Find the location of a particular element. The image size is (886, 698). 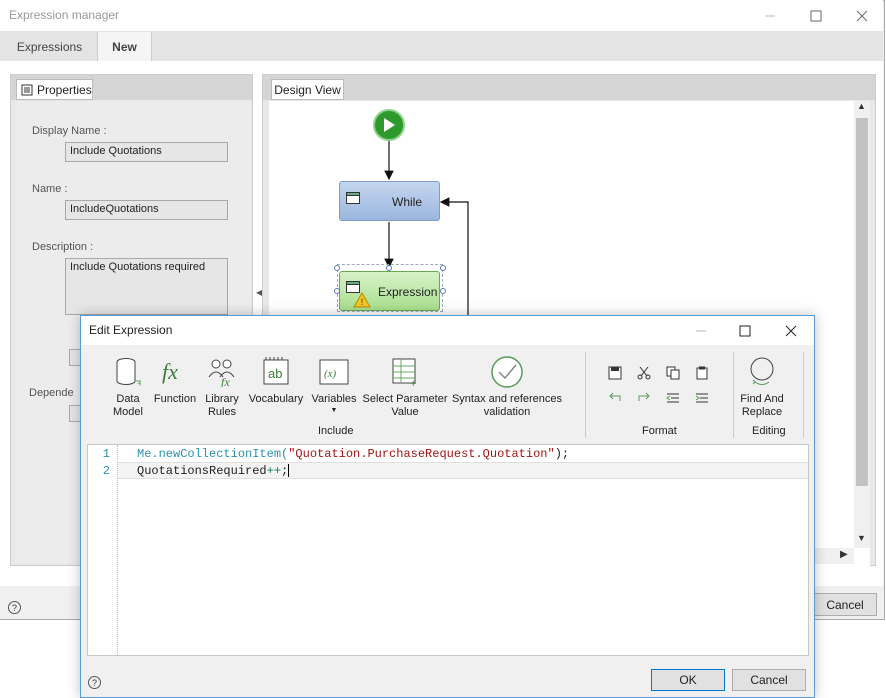

editing-group-label: Editing is located at coordinates (769, 431).